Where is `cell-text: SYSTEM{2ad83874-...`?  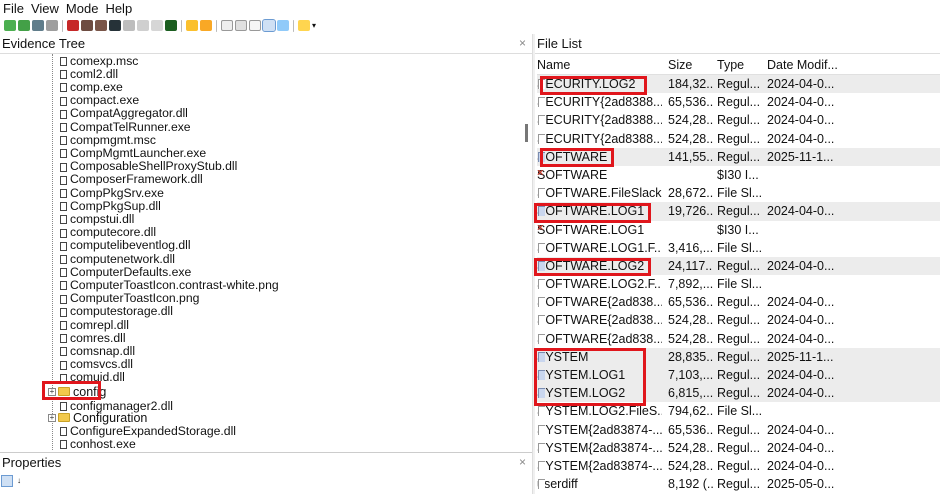 cell-text: SYSTEM{2ad83874-... is located at coordinates (599, 429).